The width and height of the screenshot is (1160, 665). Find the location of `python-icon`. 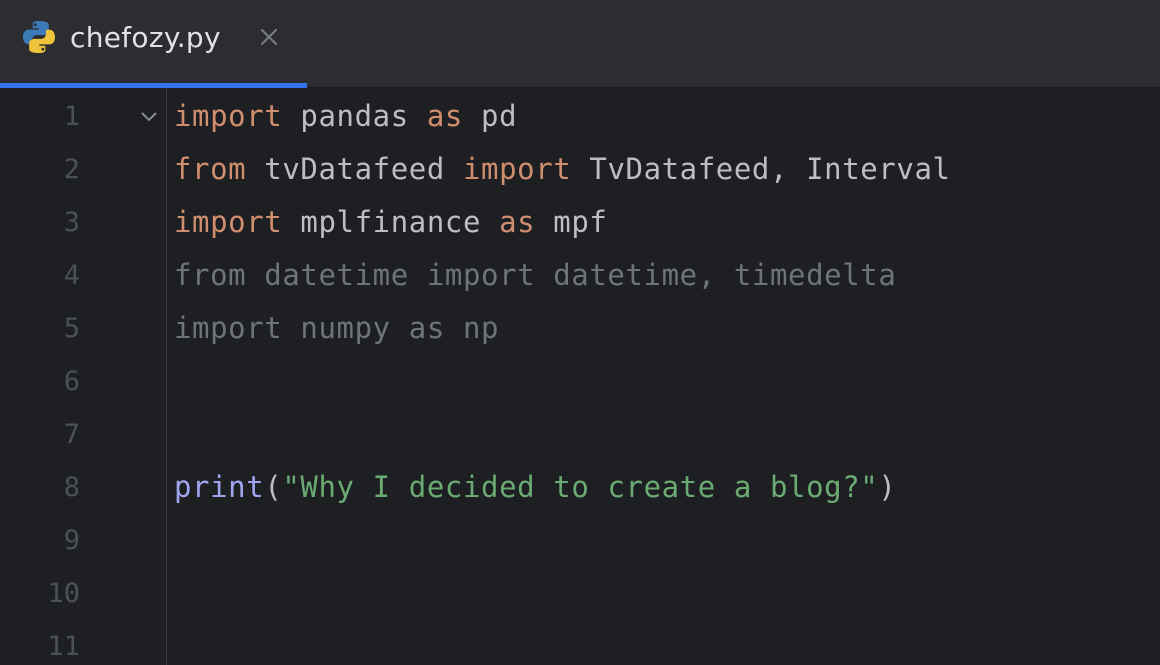

python-icon is located at coordinates (39, 37).